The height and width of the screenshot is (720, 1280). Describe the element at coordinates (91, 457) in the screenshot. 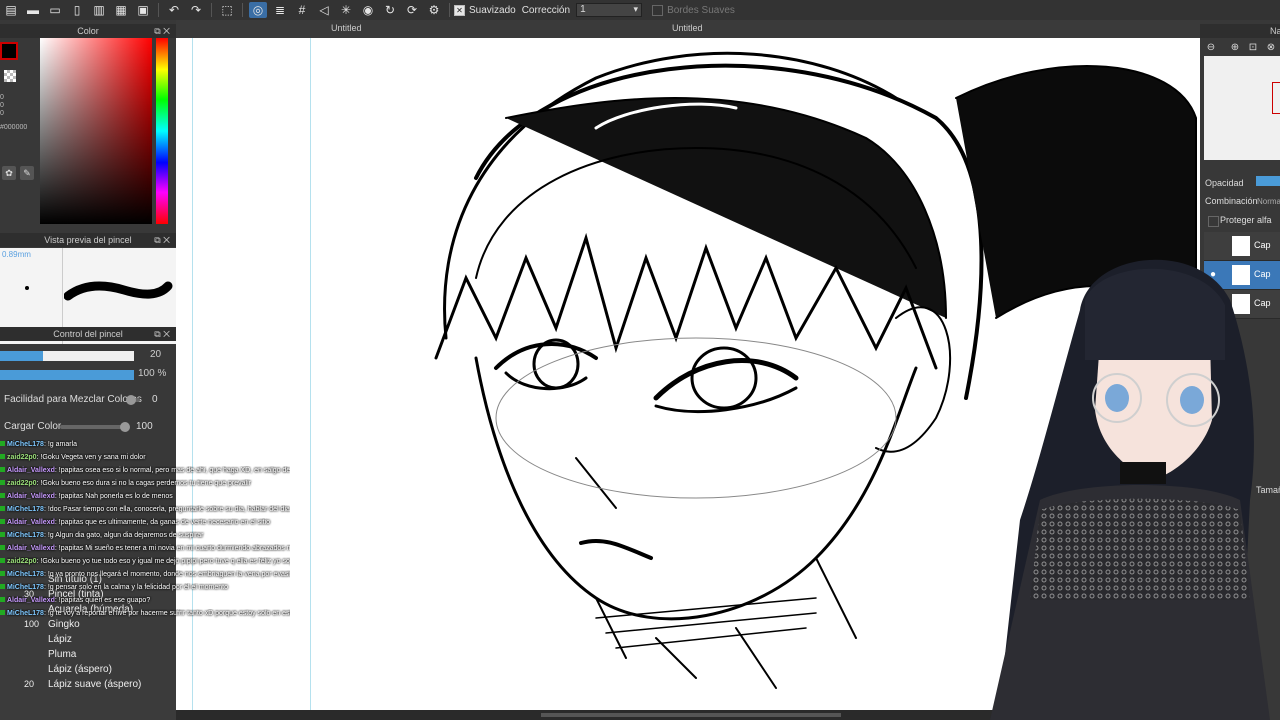

I see `chat-text: : !Goku Vegeta ven y sana mi dolor` at that location.